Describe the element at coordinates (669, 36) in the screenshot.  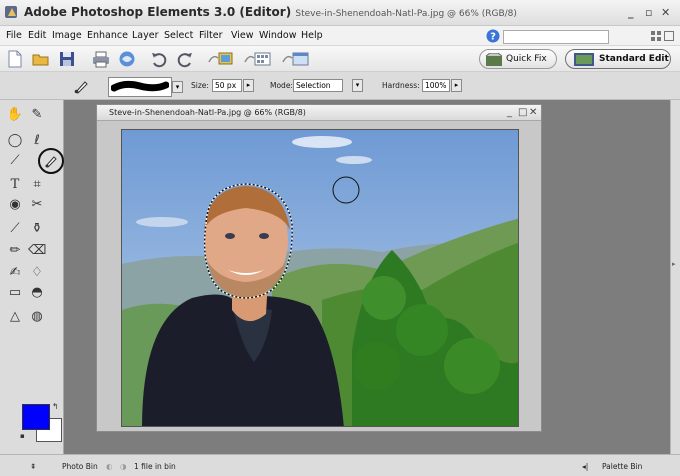
I see `workspace-window-icon` at that location.